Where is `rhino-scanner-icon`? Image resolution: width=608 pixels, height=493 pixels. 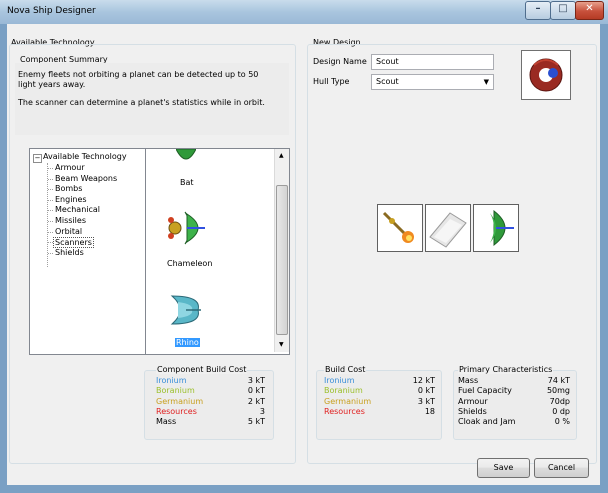
rhino-scanner-icon is located at coordinates (185, 310).